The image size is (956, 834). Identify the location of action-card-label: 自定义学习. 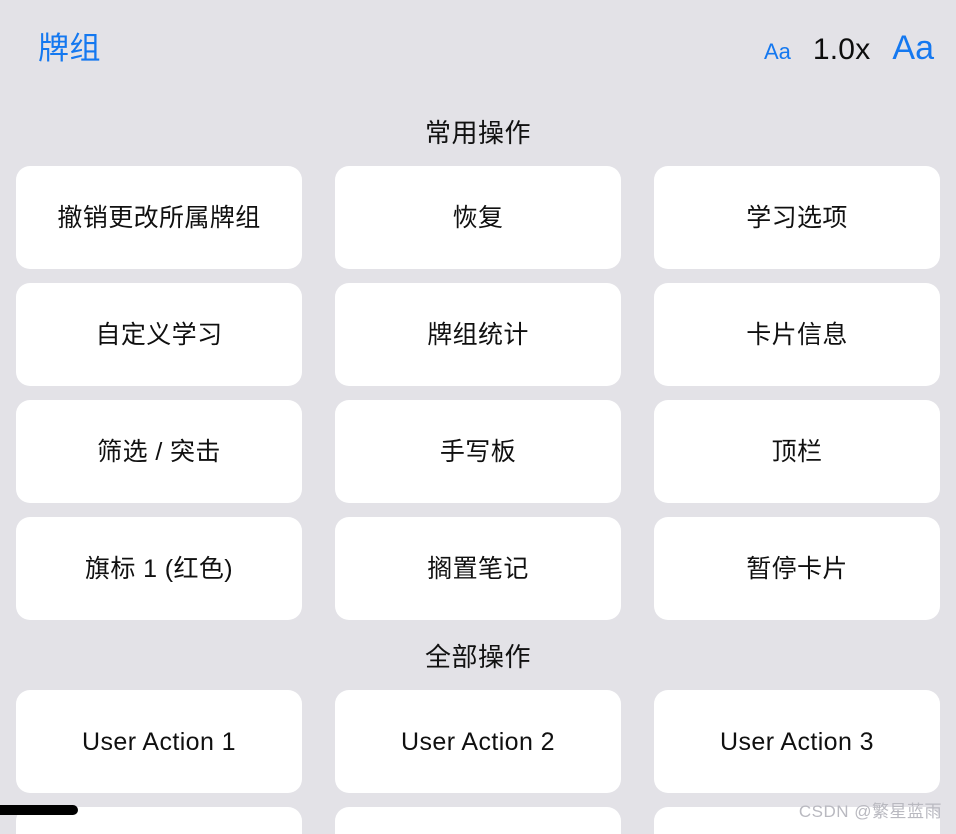
(159, 334).